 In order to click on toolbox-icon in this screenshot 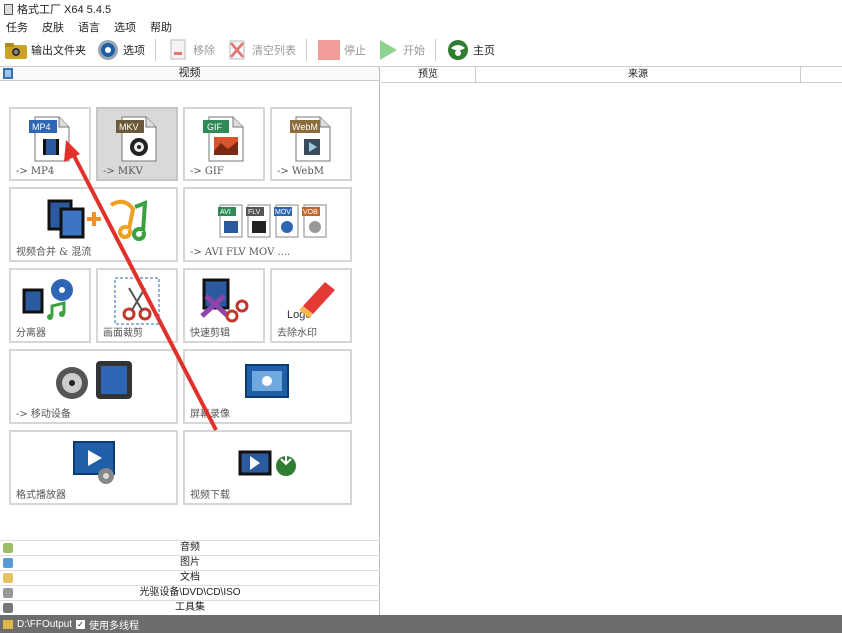, I will do `click(8, 608)`.